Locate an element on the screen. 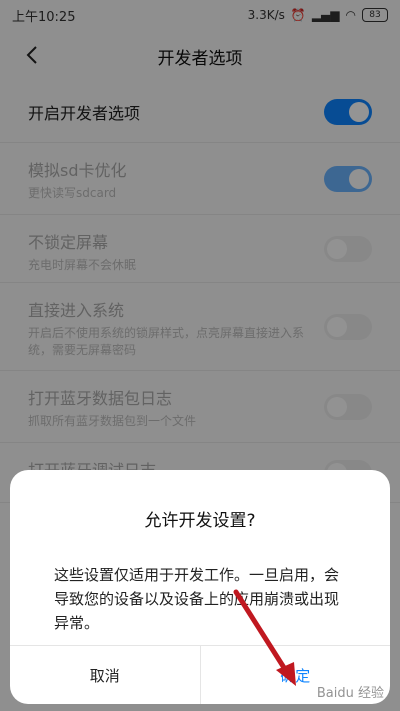 The width and height of the screenshot is (400, 711). dialog-title: 允许开发设置? is located at coordinates (200, 521).